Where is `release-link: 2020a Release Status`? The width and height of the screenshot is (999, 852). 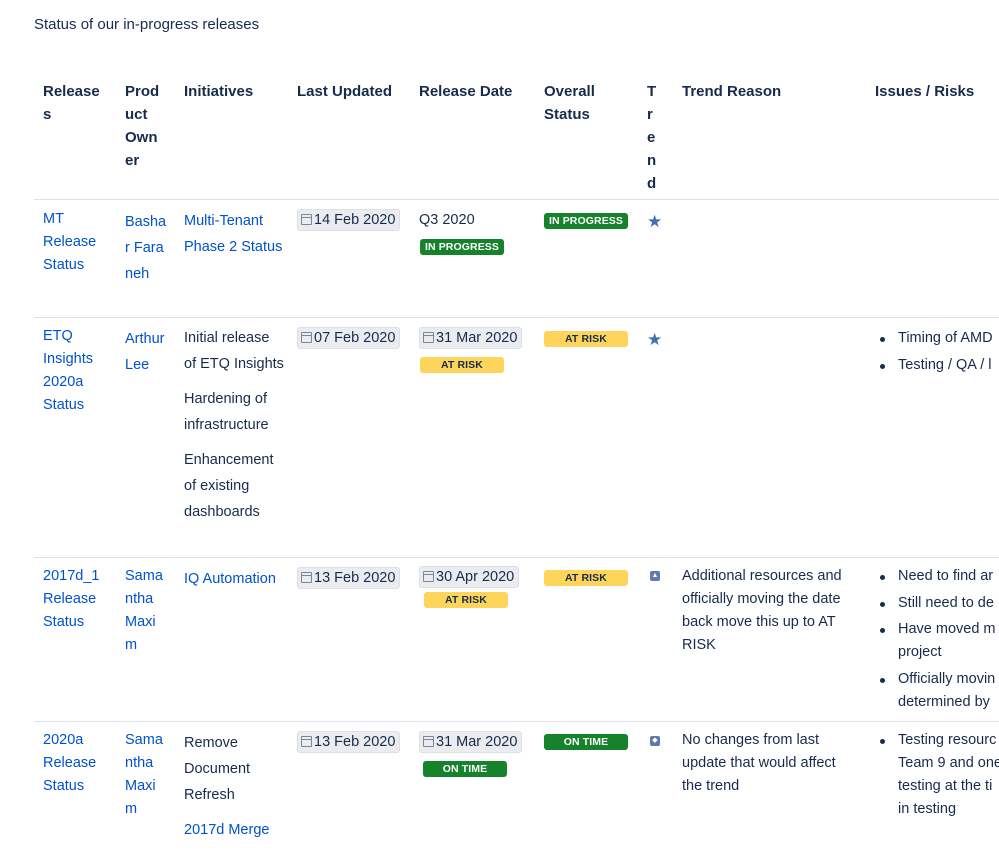
release-link: 2020a Release Status is located at coordinates (69, 763).